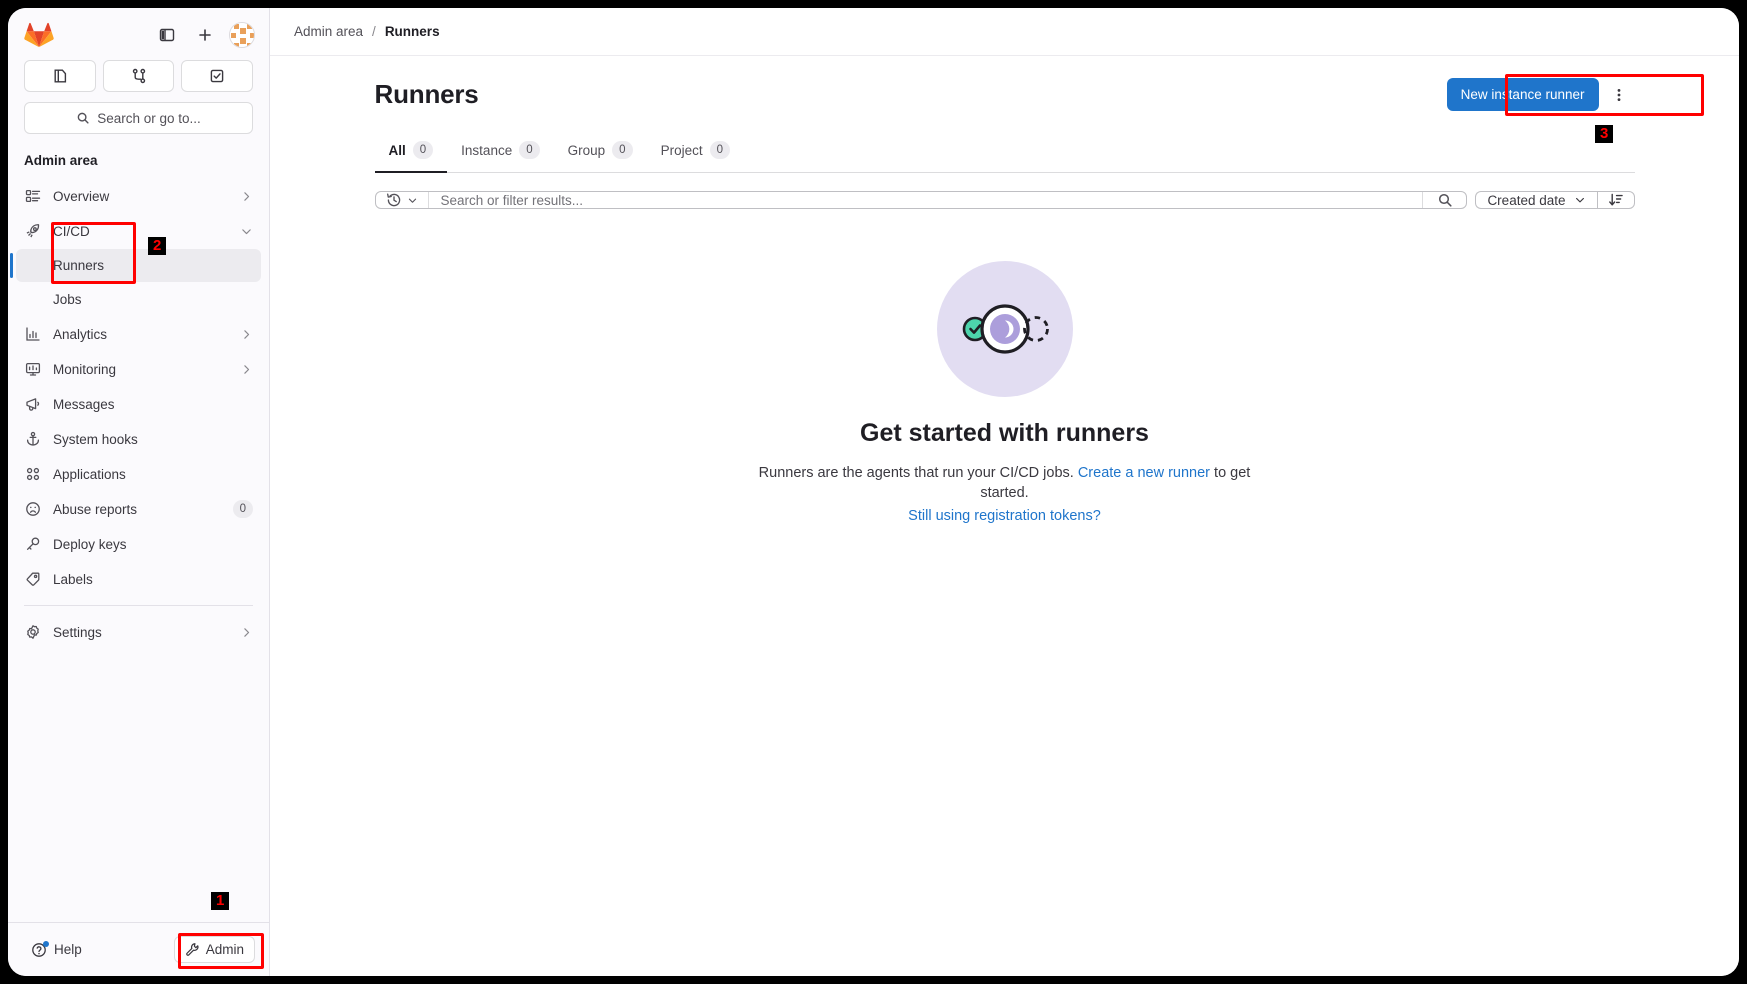  I want to click on help-button: Help, so click(56, 950).